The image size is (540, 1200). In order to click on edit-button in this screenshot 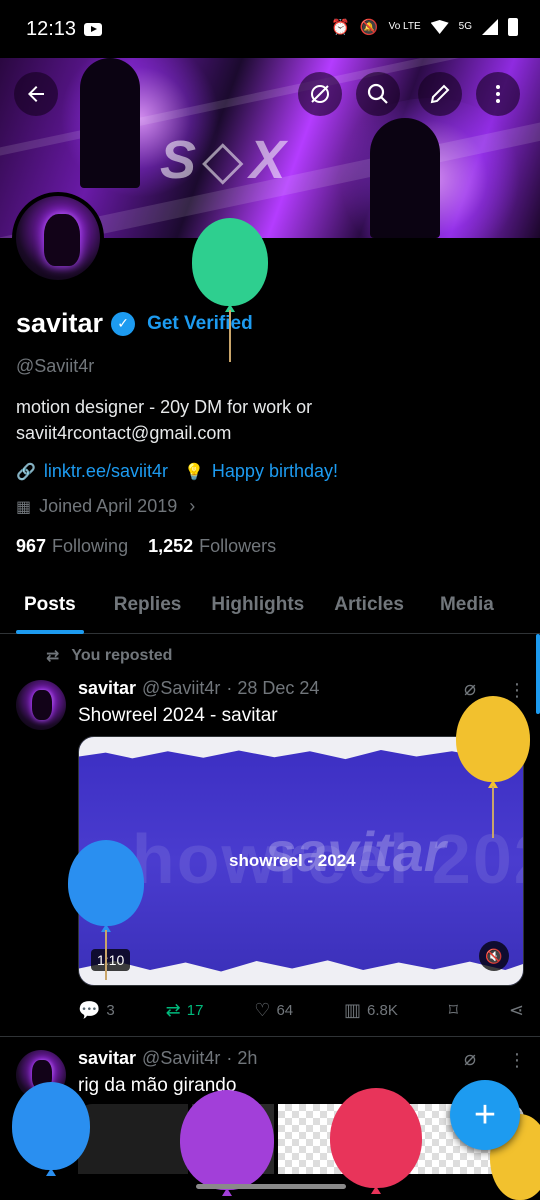, I will do `click(440, 94)`.